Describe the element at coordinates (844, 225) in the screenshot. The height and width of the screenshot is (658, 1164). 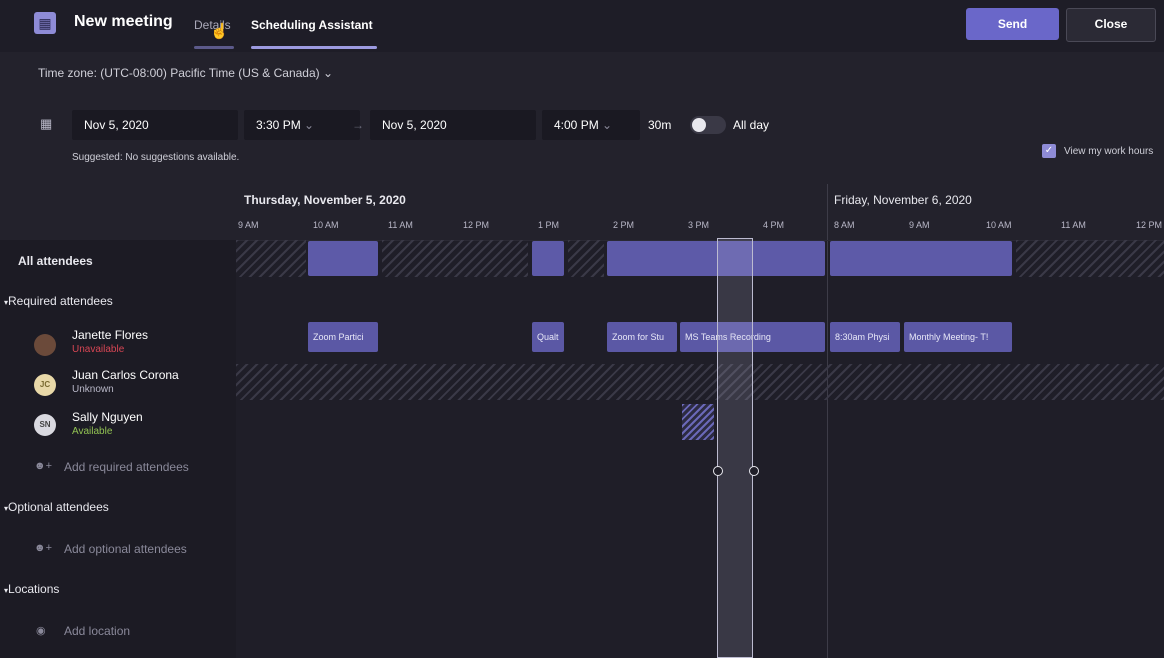
I see `hour-label: 8 AM` at that location.